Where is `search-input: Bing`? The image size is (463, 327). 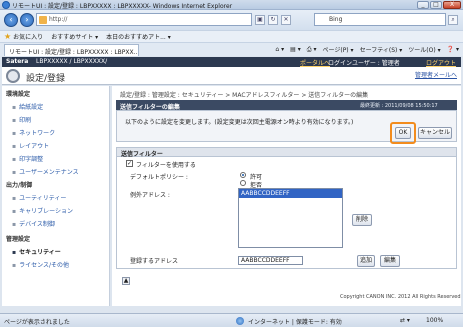
search-input: Bing is located at coordinates (380, 19).